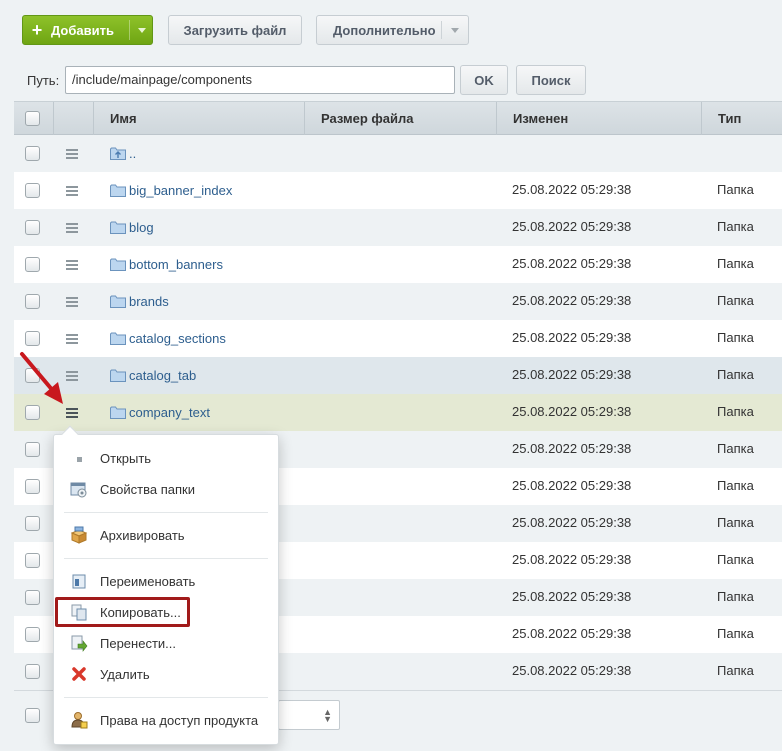 Image resolution: width=782 pixels, height=751 pixels. I want to click on file-name-link: blog, so click(141, 227).